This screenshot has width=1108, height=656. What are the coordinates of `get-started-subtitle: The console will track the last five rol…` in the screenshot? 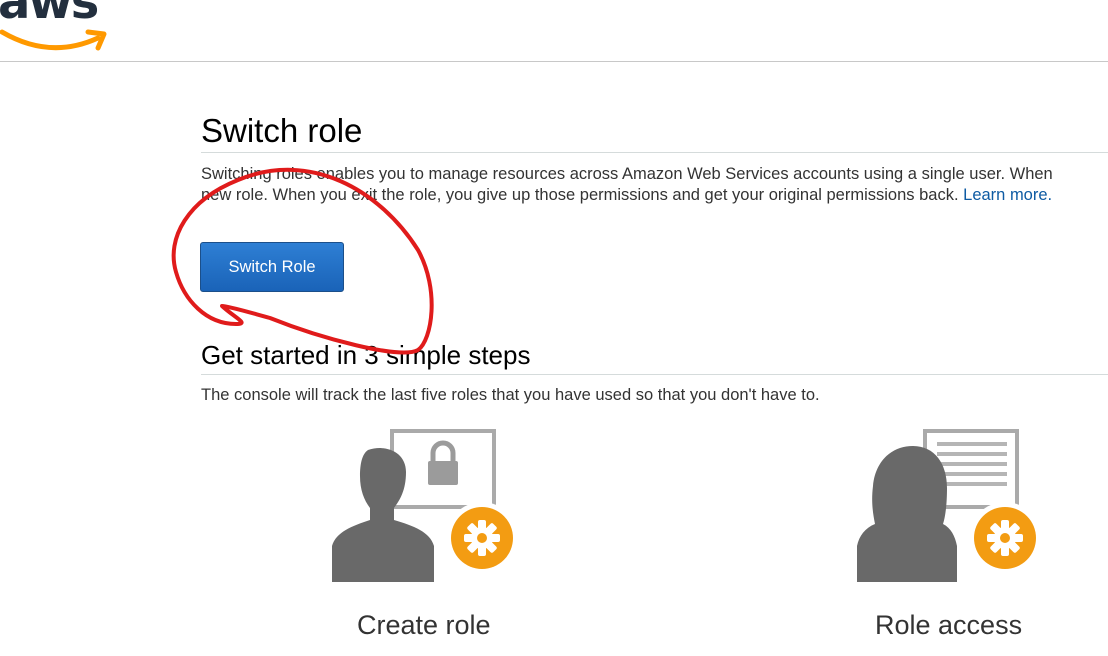 It's located at (510, 395).